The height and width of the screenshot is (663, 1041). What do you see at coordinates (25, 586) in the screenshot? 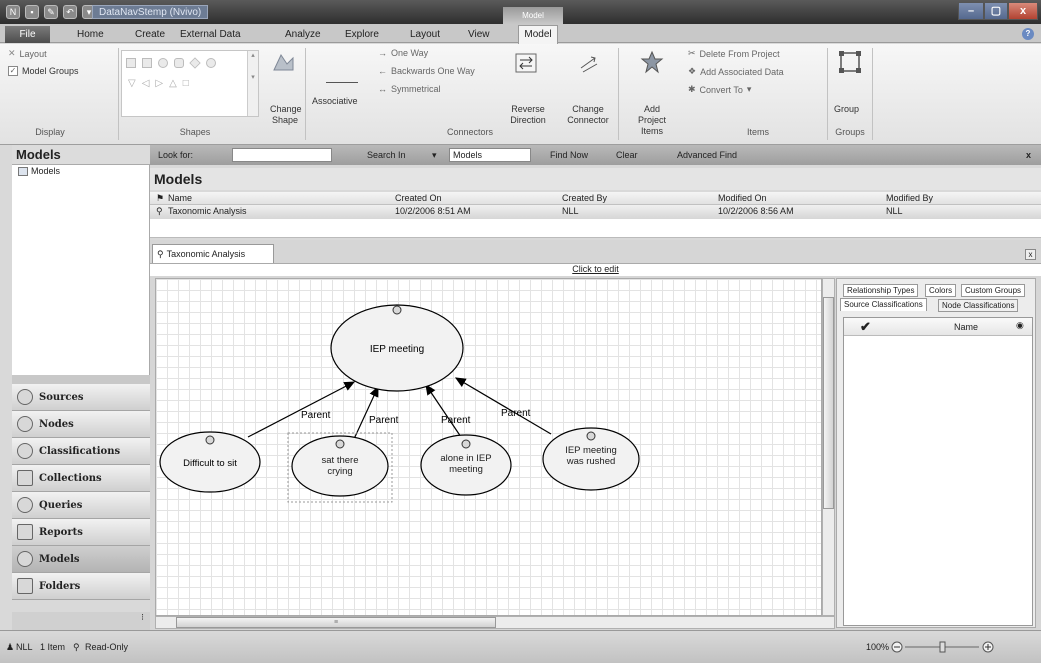
I see `folders-icon` at bounding box center [25, 586].